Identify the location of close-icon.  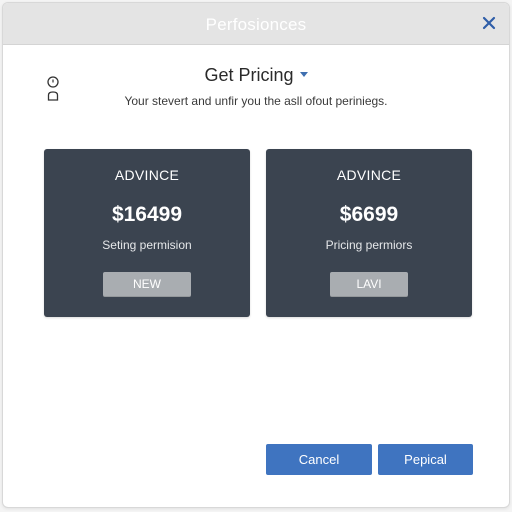
(489, 23).